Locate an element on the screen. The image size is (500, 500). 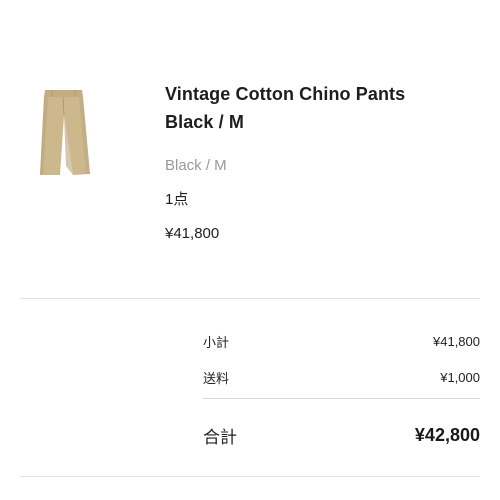
product-name: Vintage Cotton Chino Pants Black / M is located at coordinates (325, 108).